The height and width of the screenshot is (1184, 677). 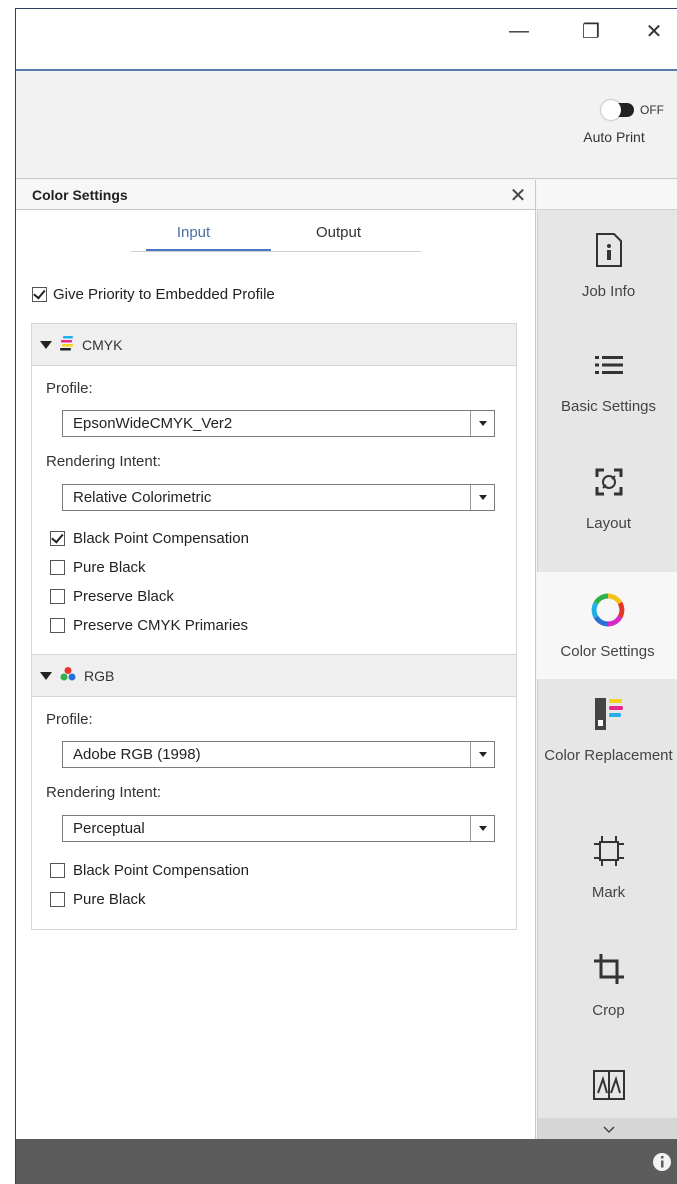 What do you see at coordinates (607, 610) in the screenshot?
I see `color-wheel-icon` at bounding box center [607, 610].